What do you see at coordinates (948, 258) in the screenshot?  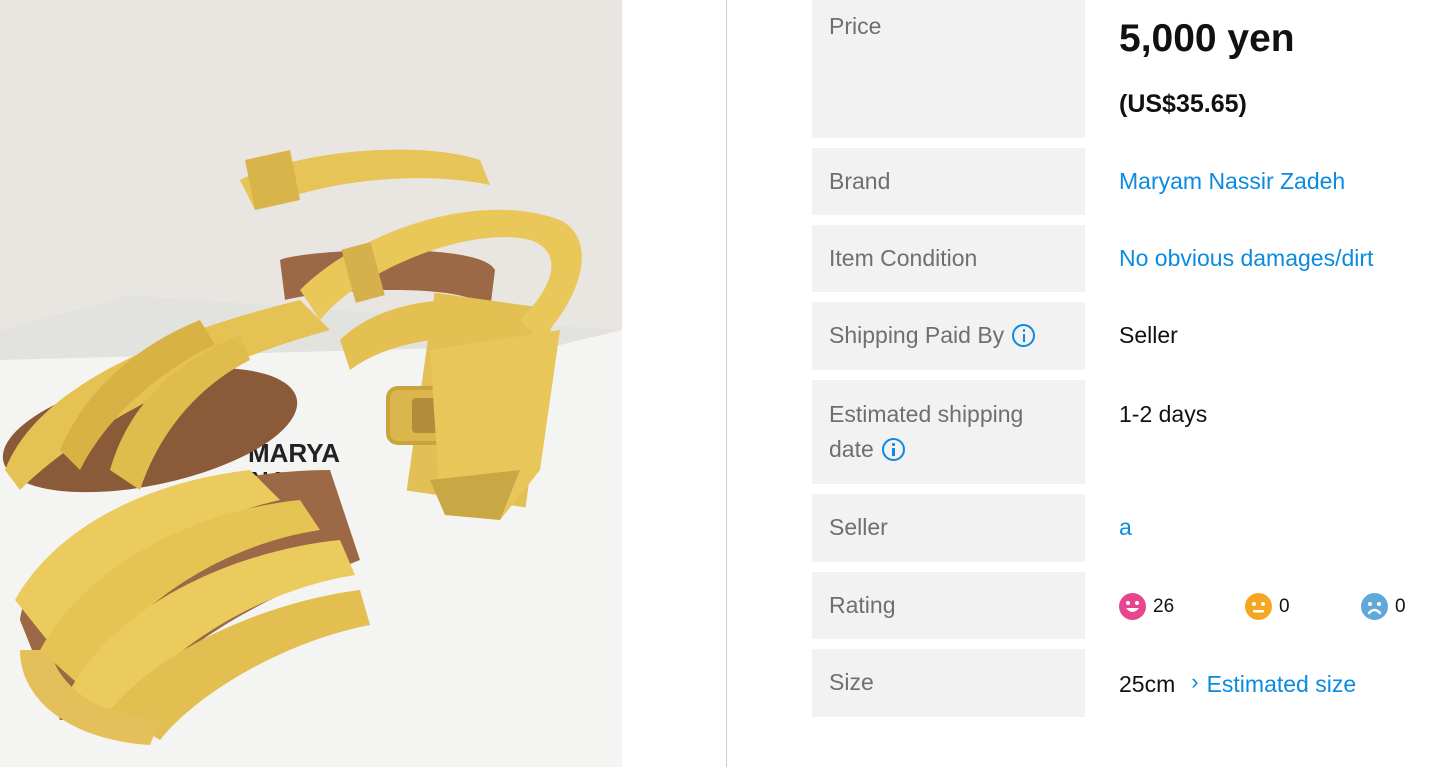 I see `condition-label: Item Condition` at bounding box center [948, 258].